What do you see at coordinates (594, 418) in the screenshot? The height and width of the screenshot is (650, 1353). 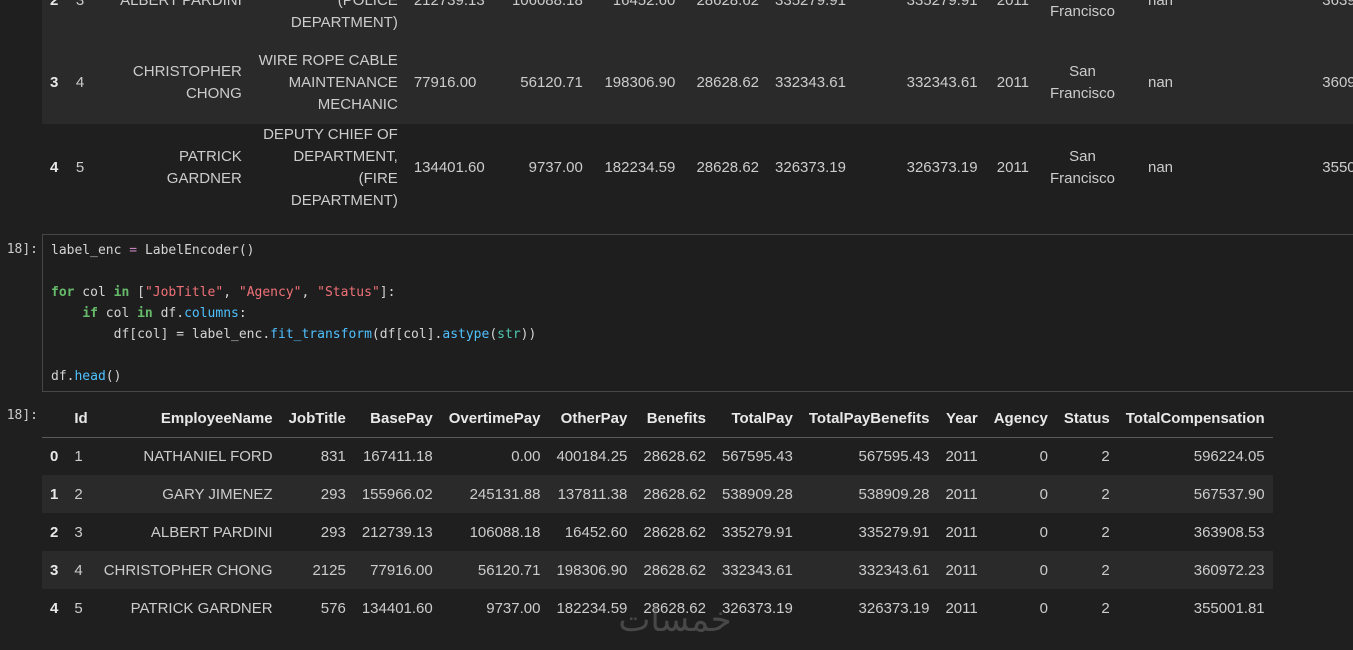 I see `header-other-pay: OtherPay` at bounding box center [594, 418].